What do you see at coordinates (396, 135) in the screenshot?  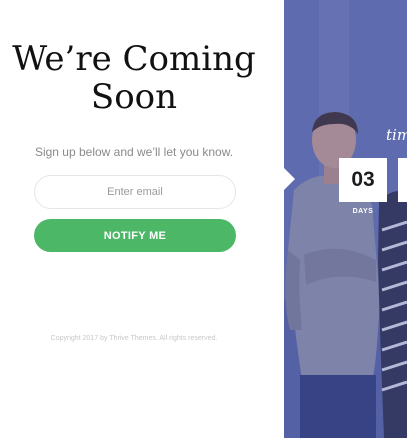 I see `countdown-tagline: tim` at bounding box center [396, 135].